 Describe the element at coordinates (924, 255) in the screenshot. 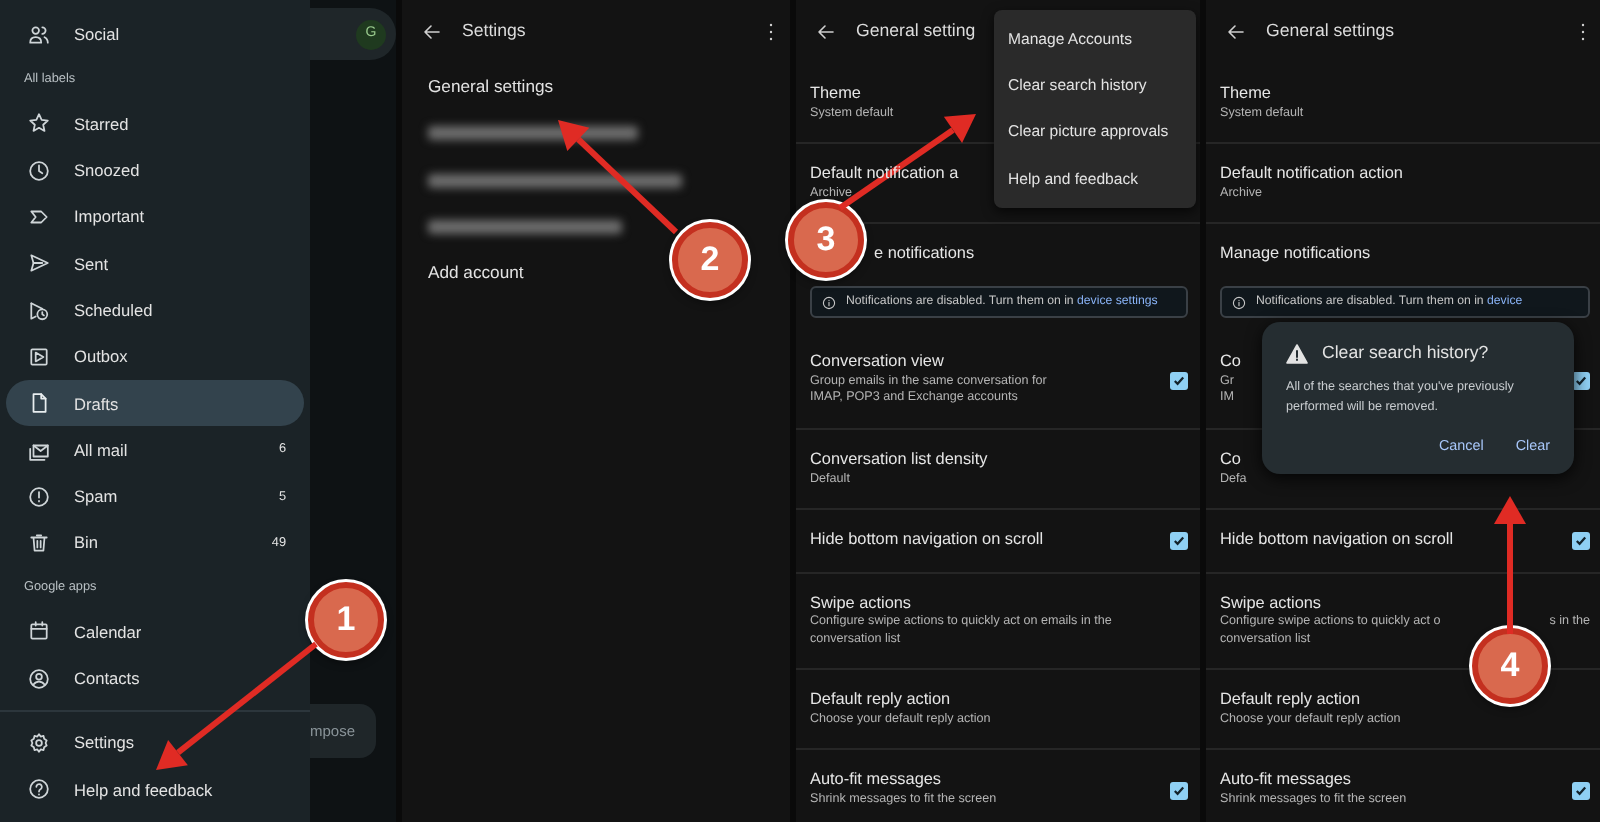

I see `setting-title: e notifications` at that location.